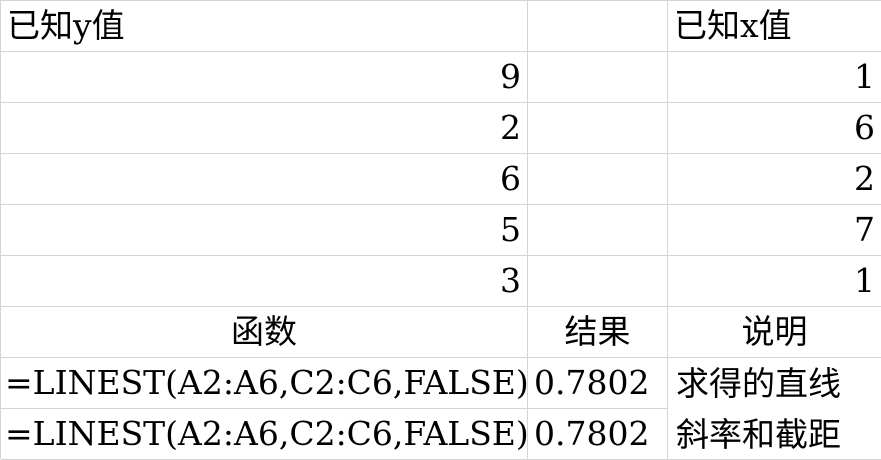  Describe the element at coordinates (264, 332) in the screenshot. I see `function-header-cell: 函数` at that location.